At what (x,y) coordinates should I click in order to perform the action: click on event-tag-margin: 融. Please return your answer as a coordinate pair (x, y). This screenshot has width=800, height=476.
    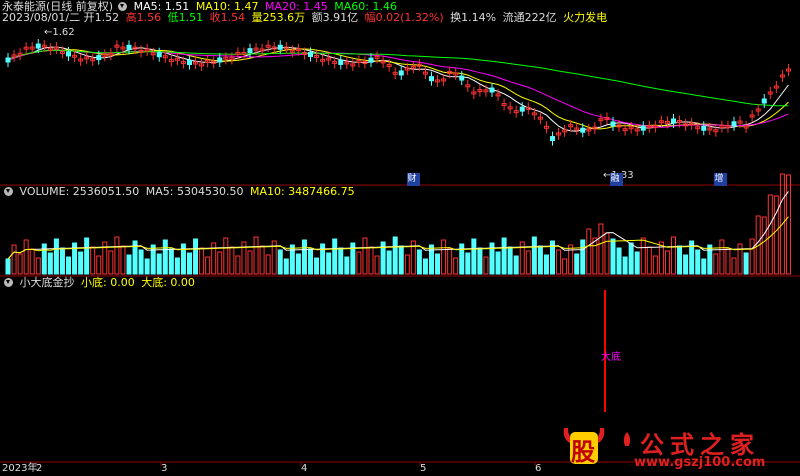
    Looking at the image, I should click on (616, 179).